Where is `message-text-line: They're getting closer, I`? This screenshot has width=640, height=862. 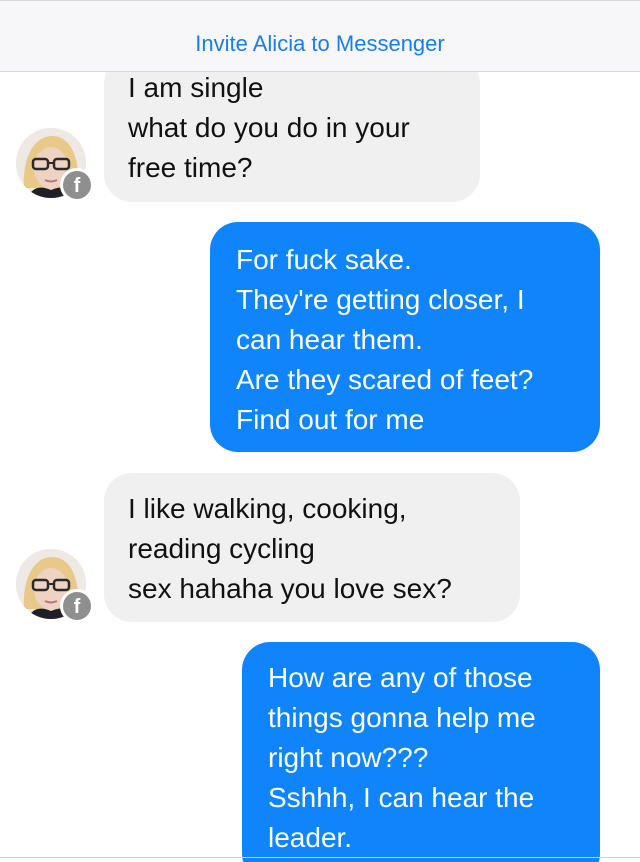 message-text-line: They're getting closer, I is located at coordinates (380, 299).